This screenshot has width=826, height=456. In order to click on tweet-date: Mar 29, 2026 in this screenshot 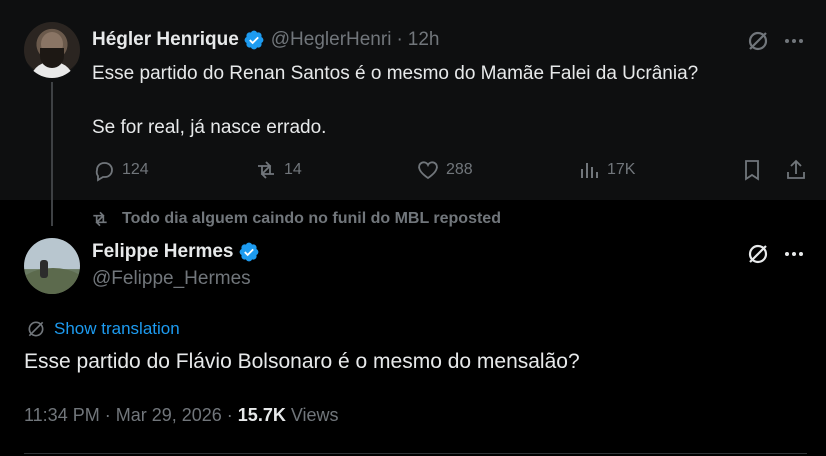, I will do `click(169, 415)`.